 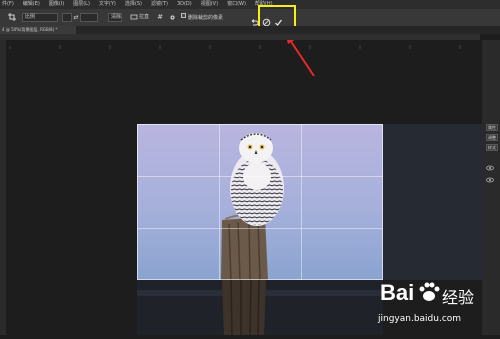 What do you see at coordinates (76, 17) in the screenshot?
I see `swap-icon: ⇄` at bounding box center [76, 17].